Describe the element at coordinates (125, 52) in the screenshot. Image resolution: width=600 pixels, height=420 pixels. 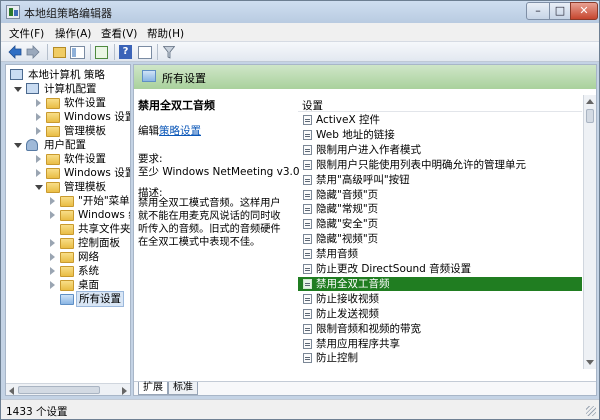
I see `help-icon: ?` at that location.